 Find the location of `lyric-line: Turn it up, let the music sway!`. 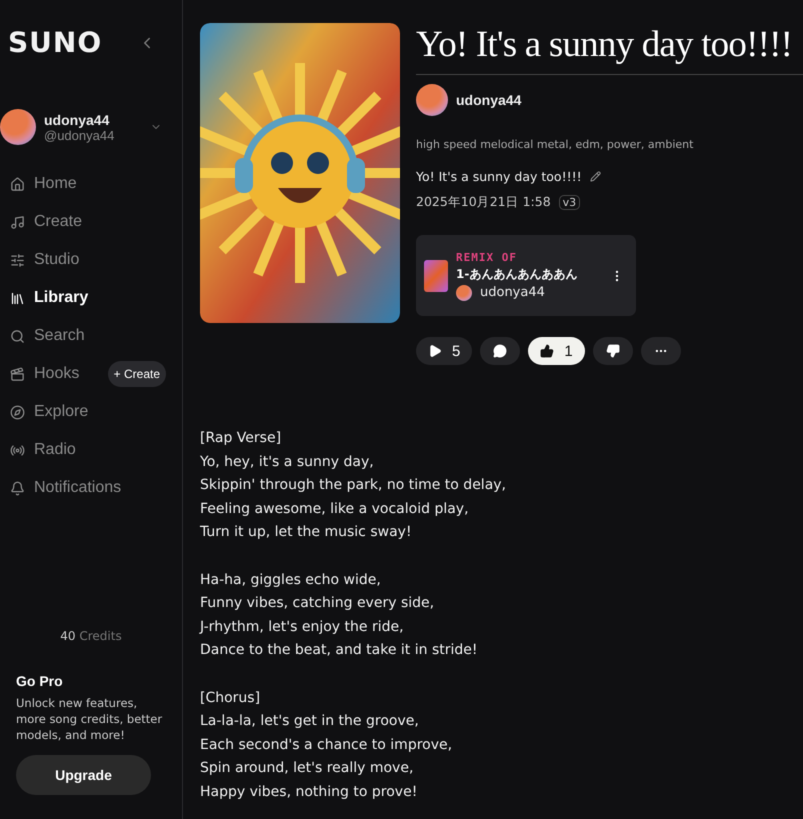

lyric-line: Turn it up, let the music sway! is located at coordinates (306, 532).